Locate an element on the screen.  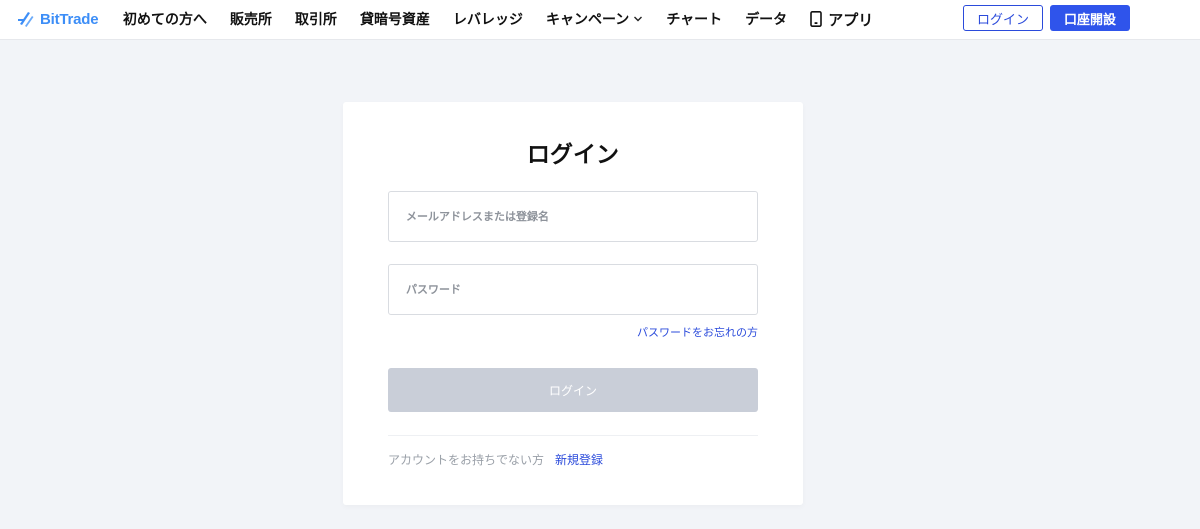
nav-item-label: 初めての方へ is located at coordinates (165, 20).